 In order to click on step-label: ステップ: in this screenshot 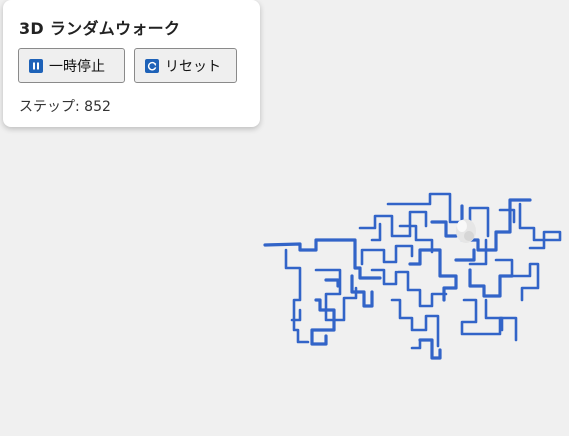, I will do `click(49, 107)`.